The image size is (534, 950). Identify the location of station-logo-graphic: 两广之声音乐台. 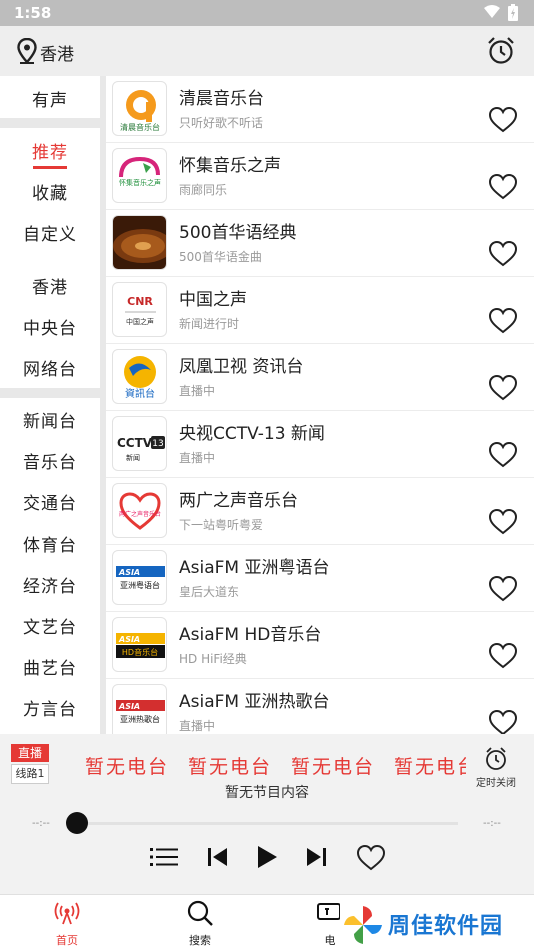
(140, 511).